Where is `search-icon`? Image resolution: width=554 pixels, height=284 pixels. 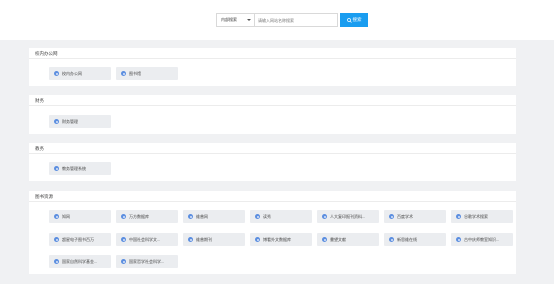
search-icon is located at coordinates (349, 20).